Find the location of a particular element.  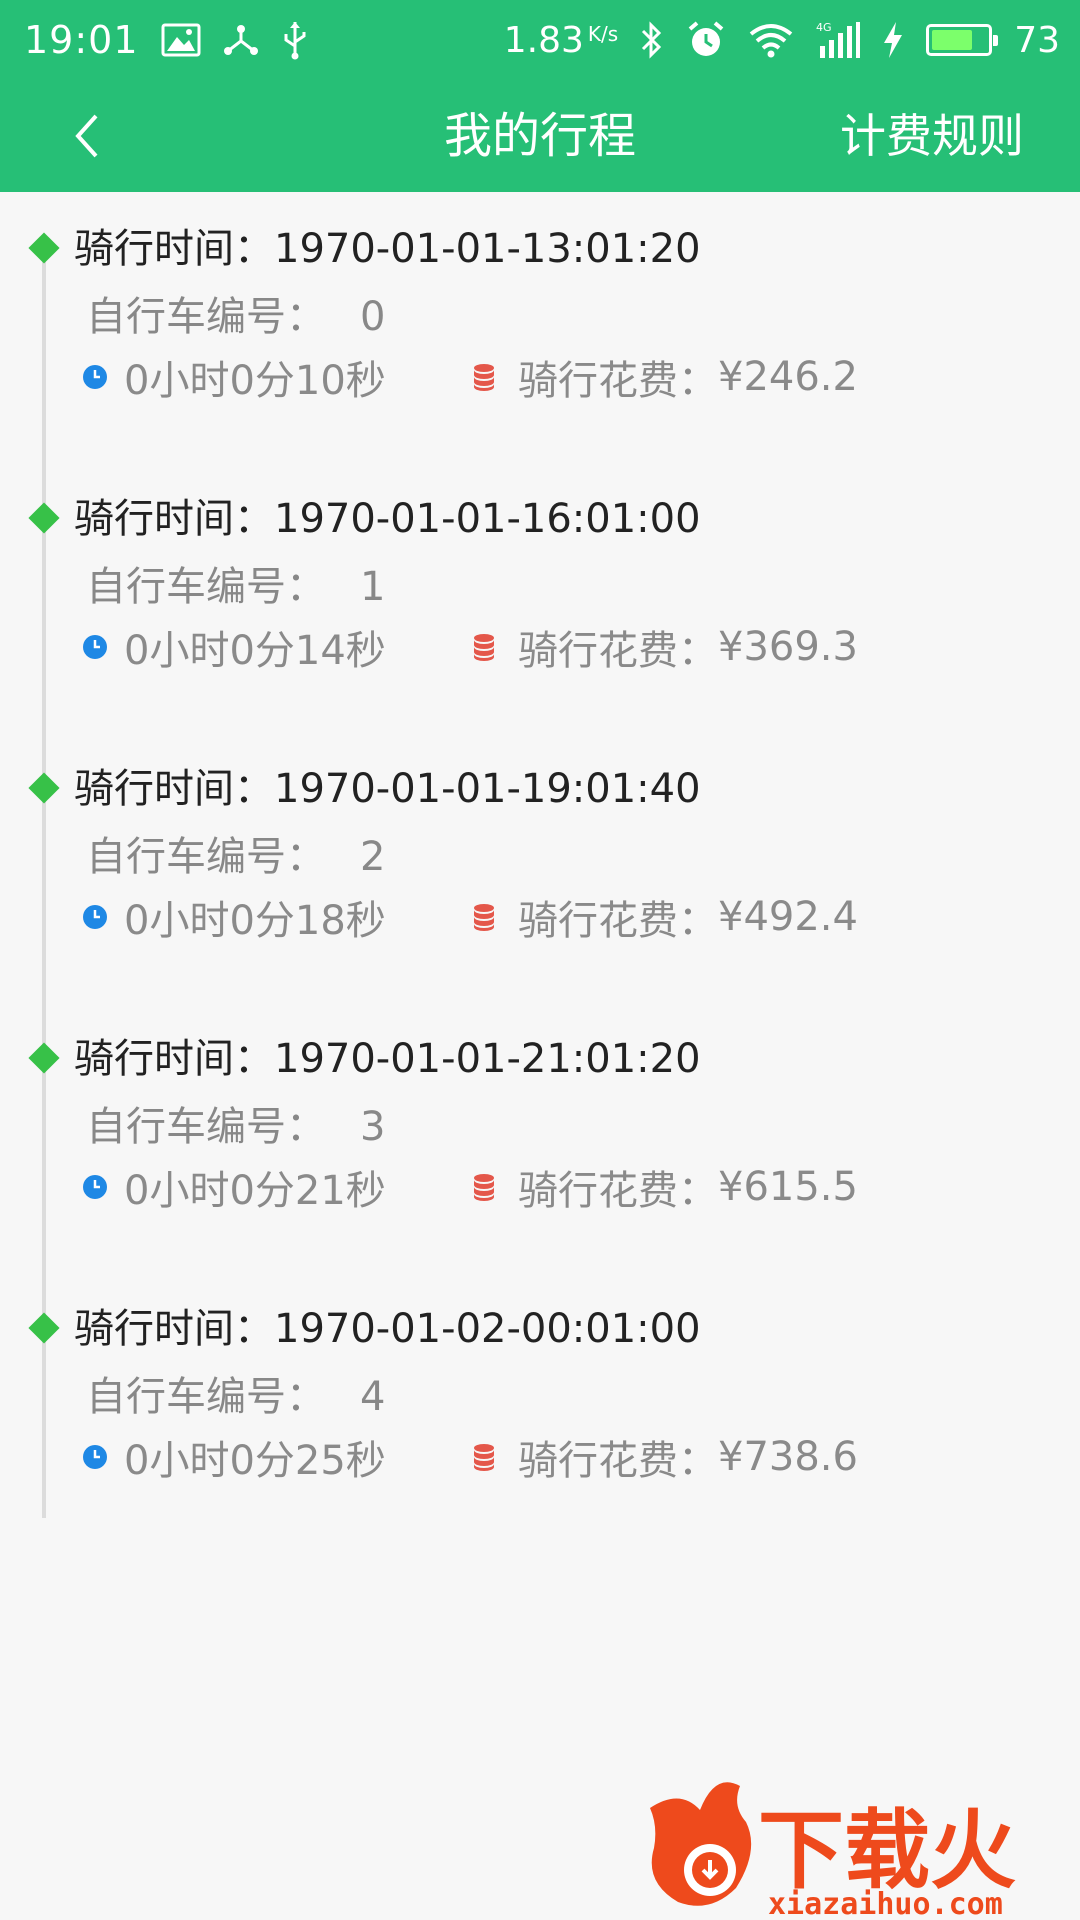

watermark-logo: 下载火 xiazaihuo.com is located at coordinates (833, 1851).